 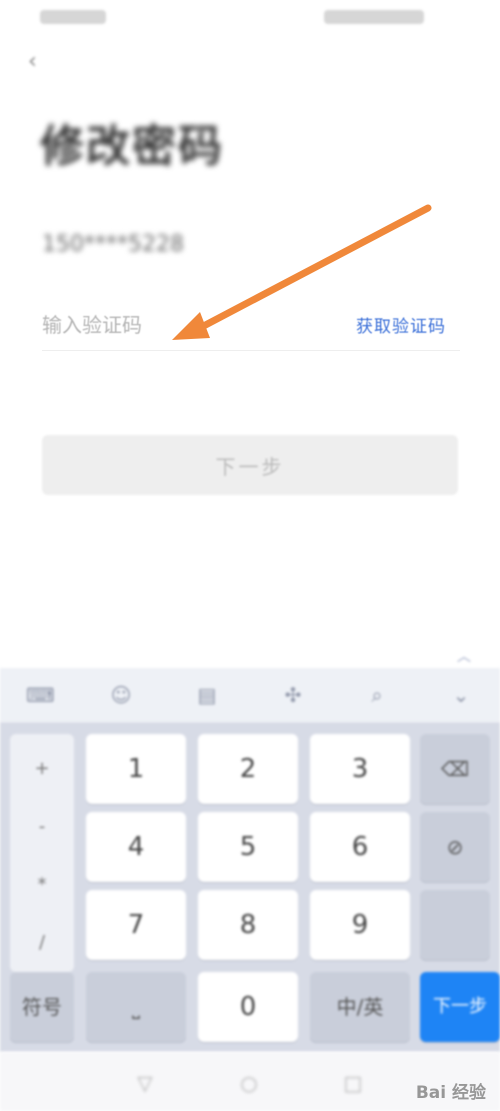 I want to click on status-bar, so click(x=250, y=17).